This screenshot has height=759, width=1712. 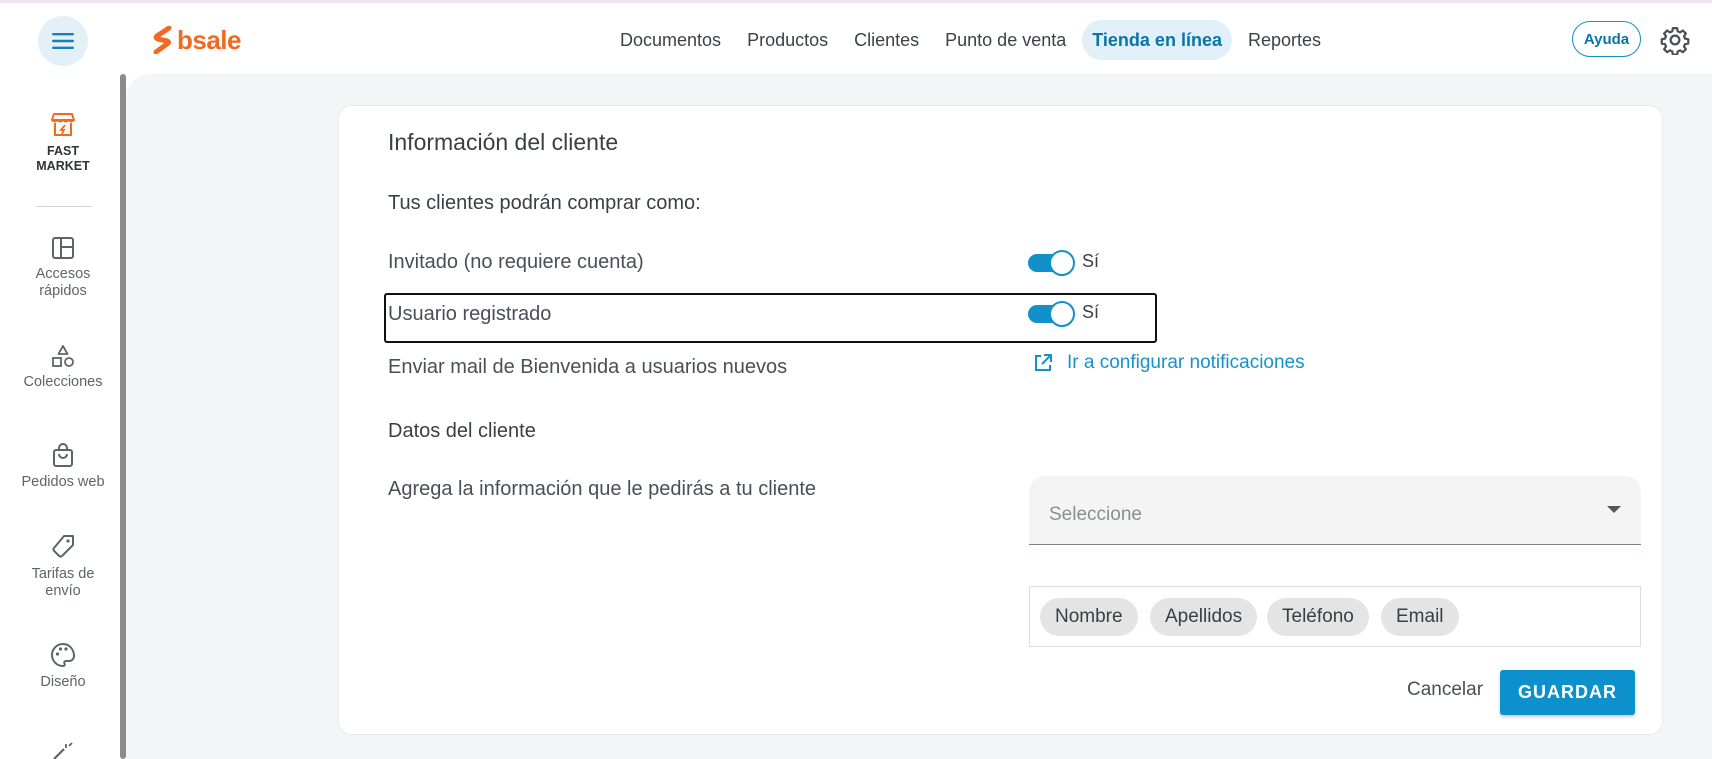 What do you see at coordinates (886, 40) in the screenshot?
I see `nav-clientes: Clientes` at bounding box center [886, 40].